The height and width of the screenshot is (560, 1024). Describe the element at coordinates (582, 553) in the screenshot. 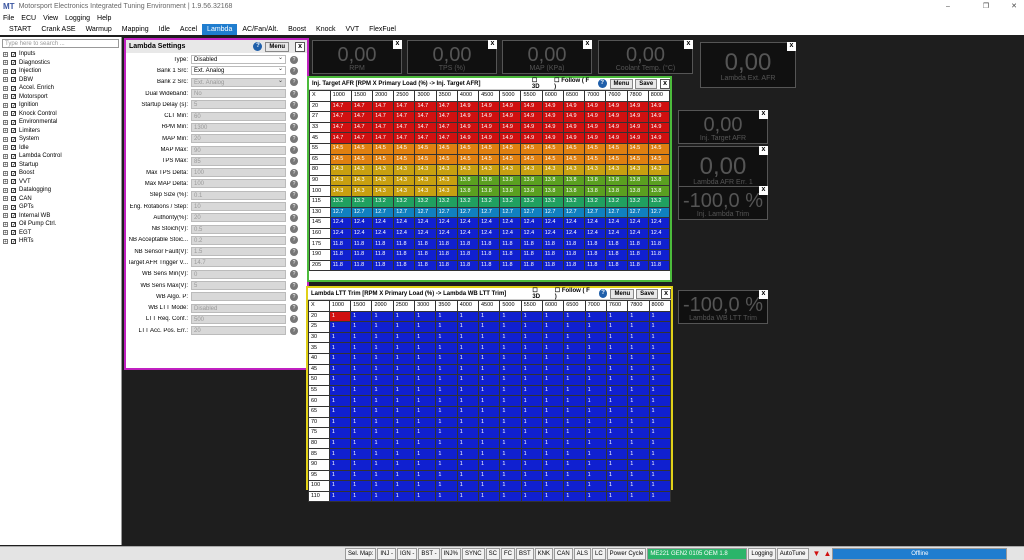

I see `status-als: ALS` at that location.